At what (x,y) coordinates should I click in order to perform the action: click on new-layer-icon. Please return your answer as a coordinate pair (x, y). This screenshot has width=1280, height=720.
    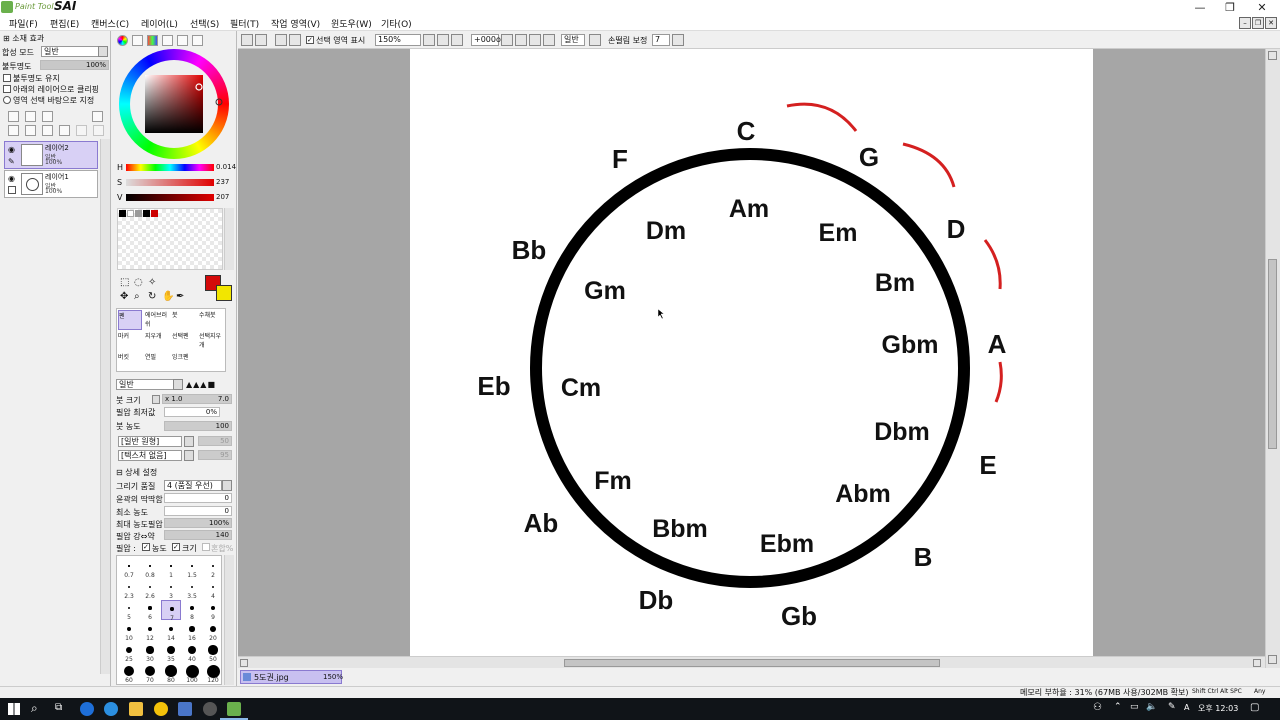
    Looking at the image, I should click on (13, 116).